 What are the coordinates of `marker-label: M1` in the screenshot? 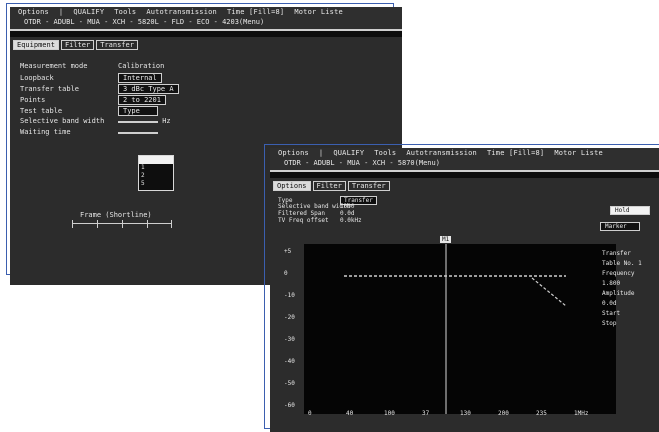 It's located at (446, 239).